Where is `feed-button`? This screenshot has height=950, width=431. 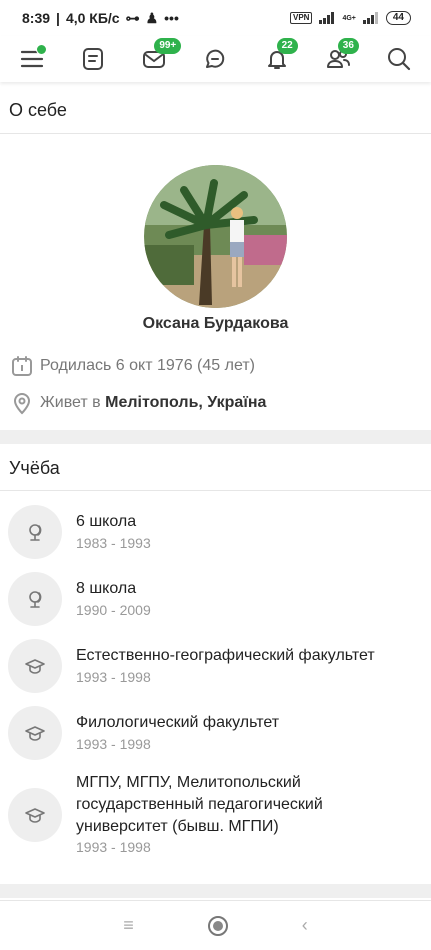
feed-button is located at coordinates (93, 59).